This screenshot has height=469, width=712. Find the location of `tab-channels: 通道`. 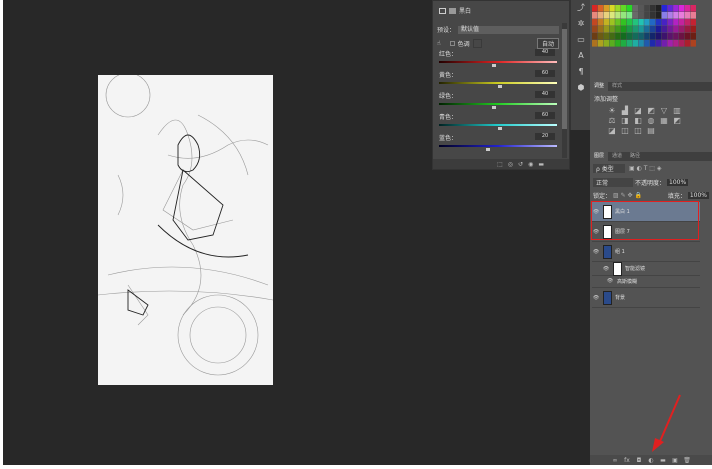

tab-channels: 通道 is located at coordinates (617, 156).